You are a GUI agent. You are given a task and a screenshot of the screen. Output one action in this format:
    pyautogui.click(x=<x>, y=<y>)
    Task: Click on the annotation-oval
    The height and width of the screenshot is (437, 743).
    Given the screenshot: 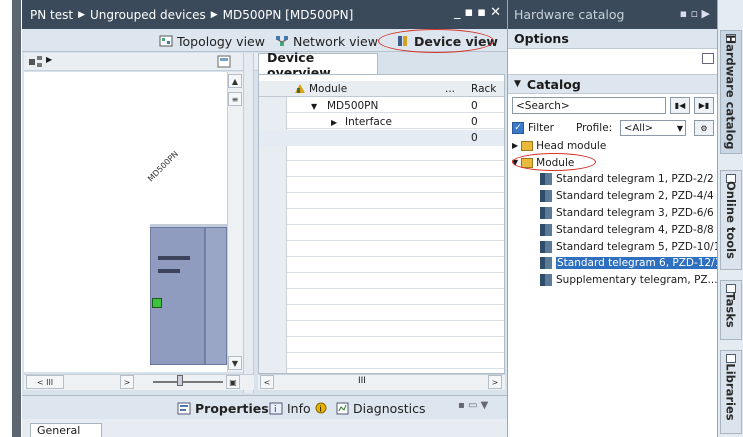 What is the action you would take?
    pyautogui.click(x=436, y=41)
    